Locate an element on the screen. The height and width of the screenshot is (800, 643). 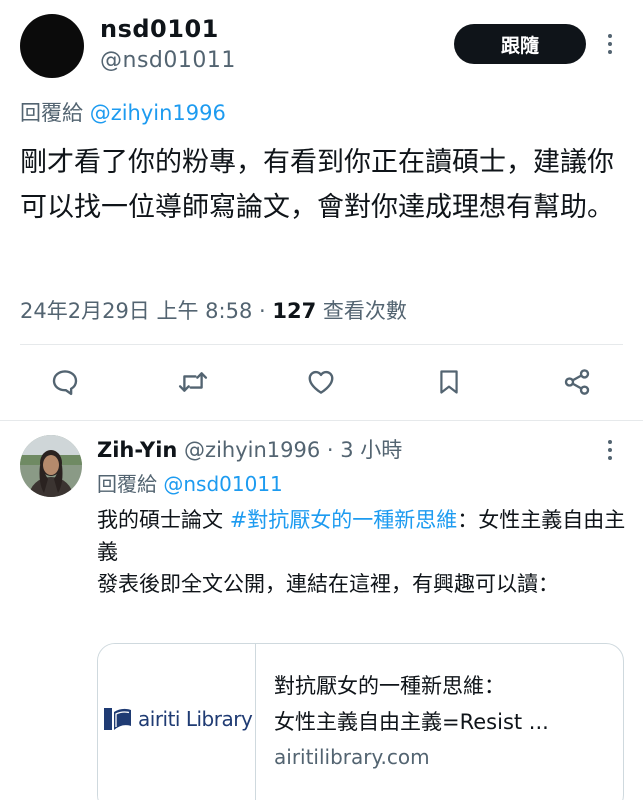
reply-icon is located at coordinates (65, 382).